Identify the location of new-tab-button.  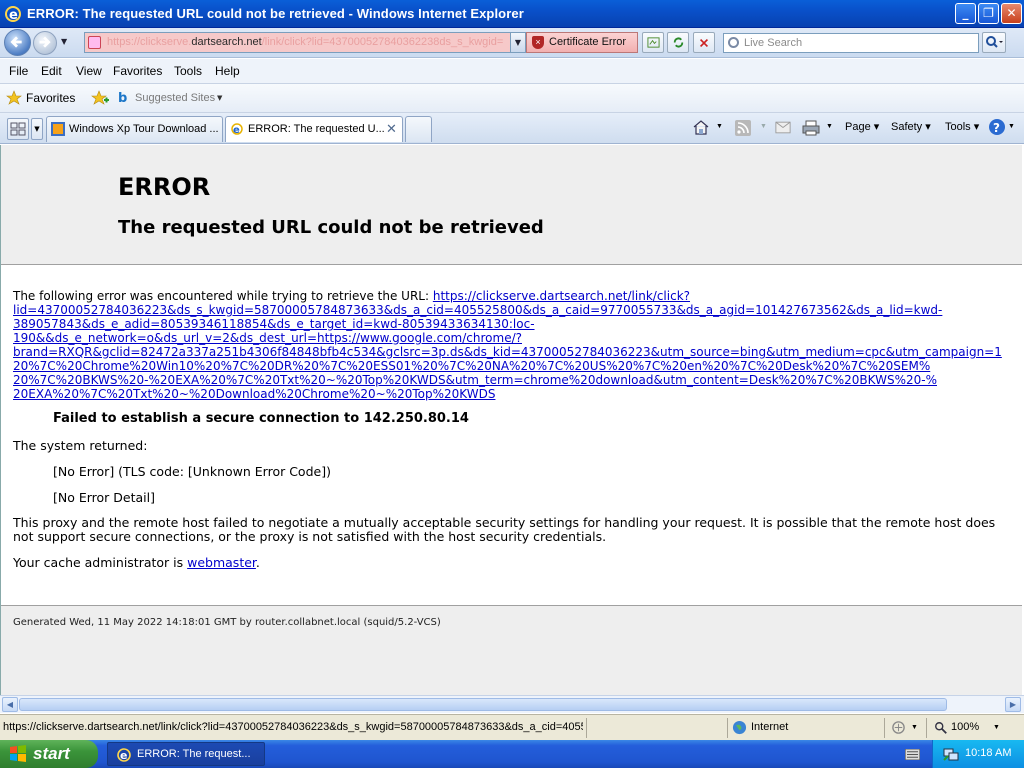
(418, 129).